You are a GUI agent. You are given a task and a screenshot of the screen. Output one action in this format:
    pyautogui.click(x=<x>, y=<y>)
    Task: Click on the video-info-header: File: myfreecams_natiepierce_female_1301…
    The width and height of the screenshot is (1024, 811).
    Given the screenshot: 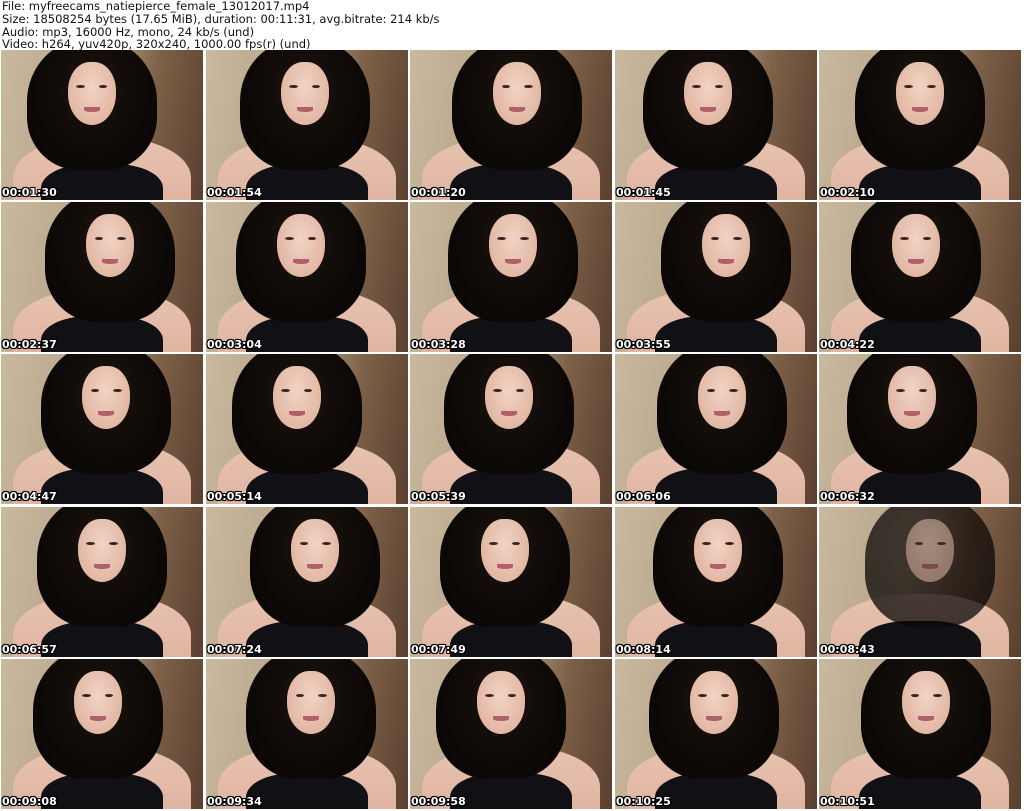 What is the action you would take?
    pyautogui.click(x=512, y=25)
    